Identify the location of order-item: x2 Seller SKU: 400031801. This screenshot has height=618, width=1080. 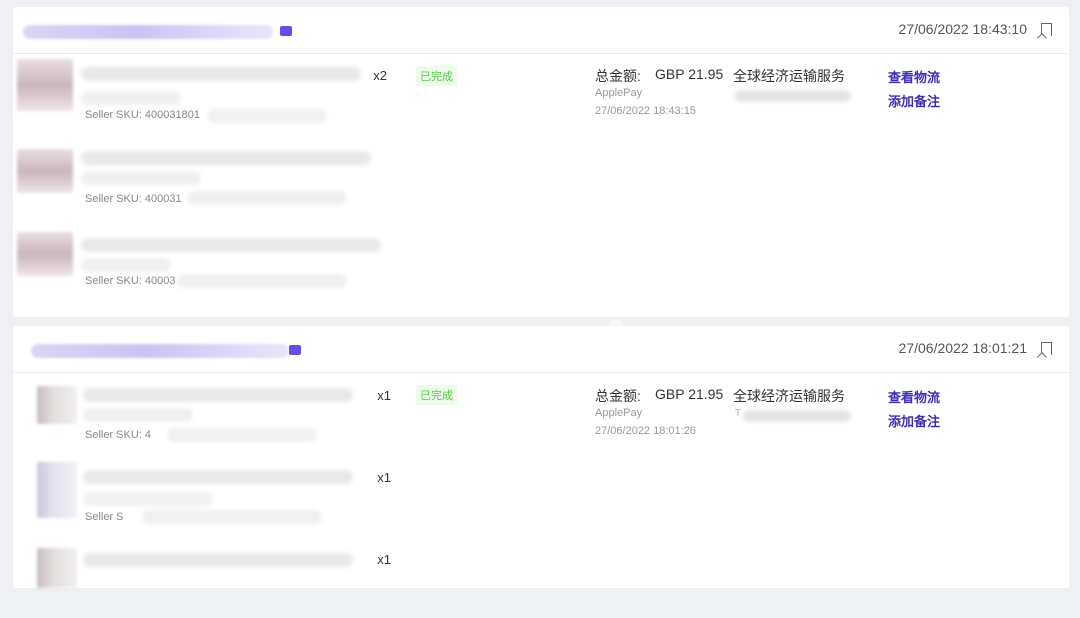
(202, 94).